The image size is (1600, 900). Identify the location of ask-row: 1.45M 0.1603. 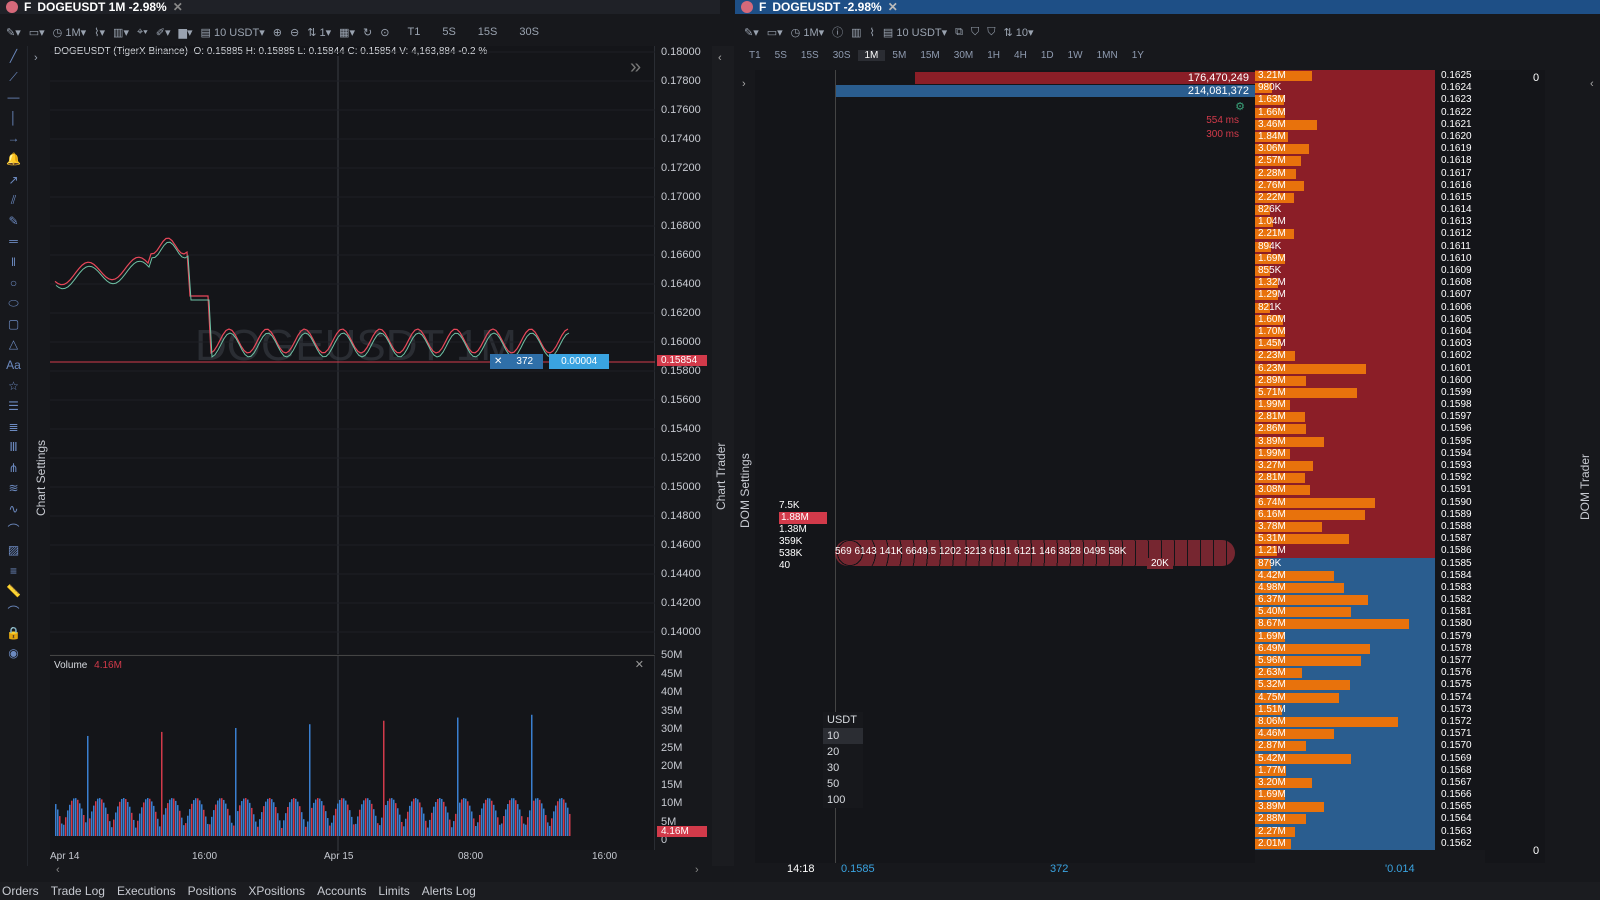
(1370, 344).